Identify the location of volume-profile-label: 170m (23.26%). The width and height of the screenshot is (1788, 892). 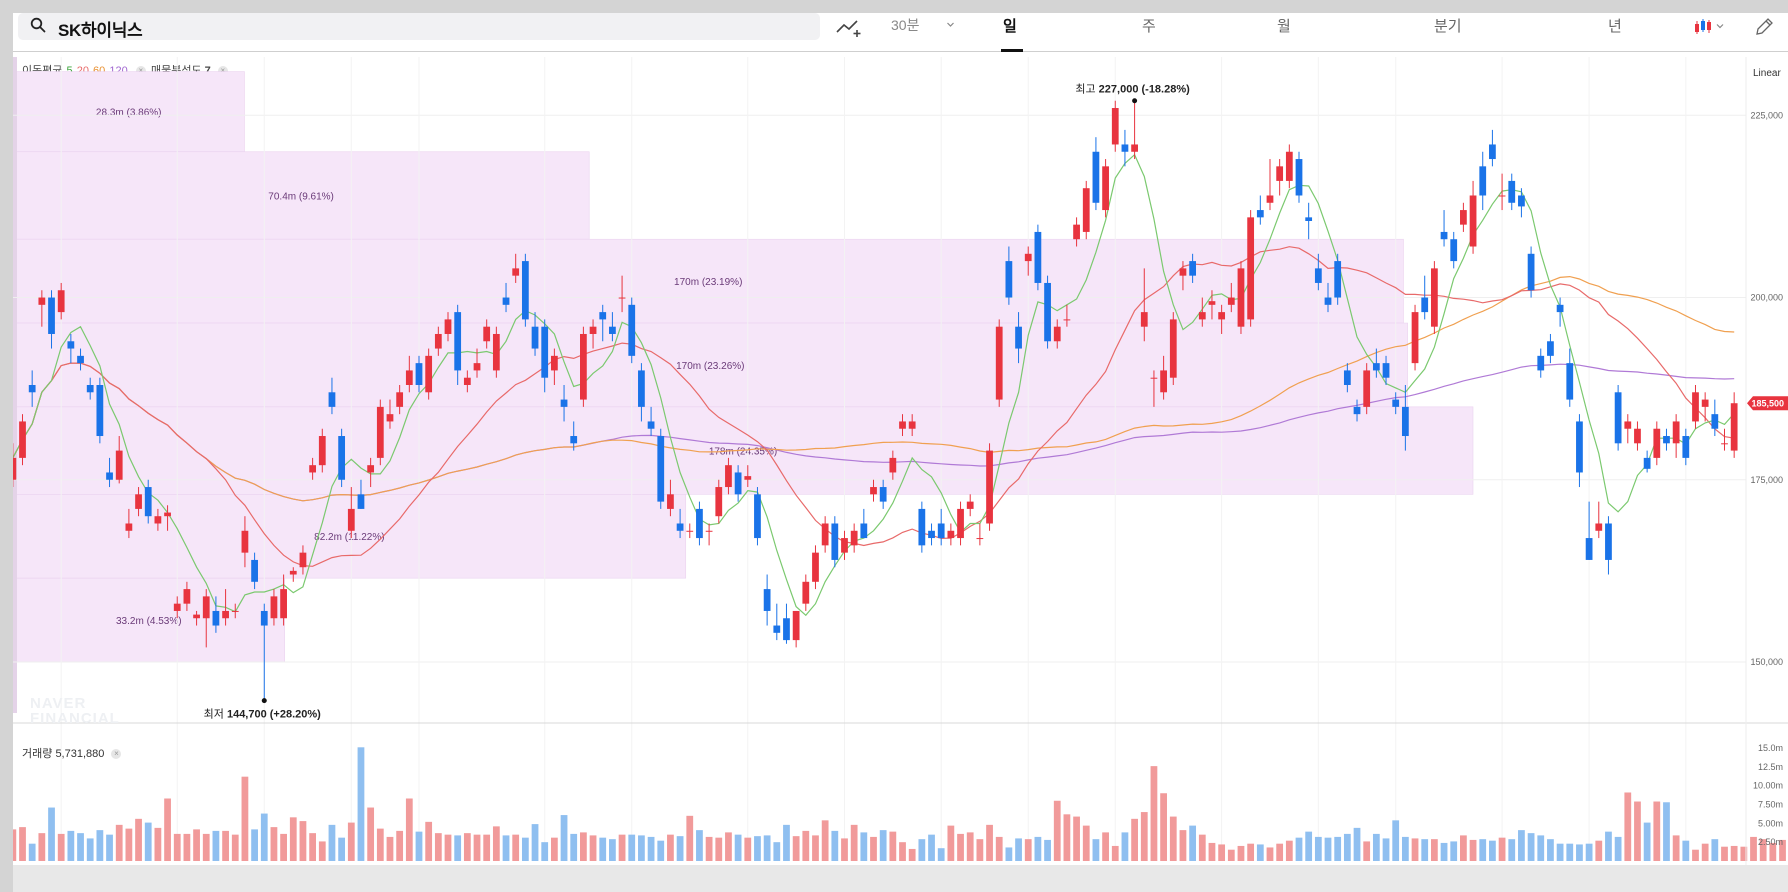
(710, 366).